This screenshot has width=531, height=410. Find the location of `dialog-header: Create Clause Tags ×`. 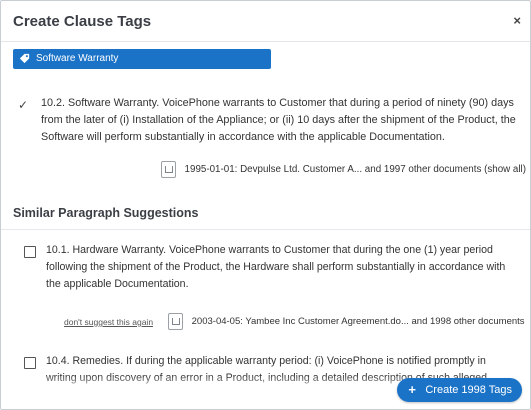

dialog-header: Create Clause Tags × is located at coordinates (265, 21).